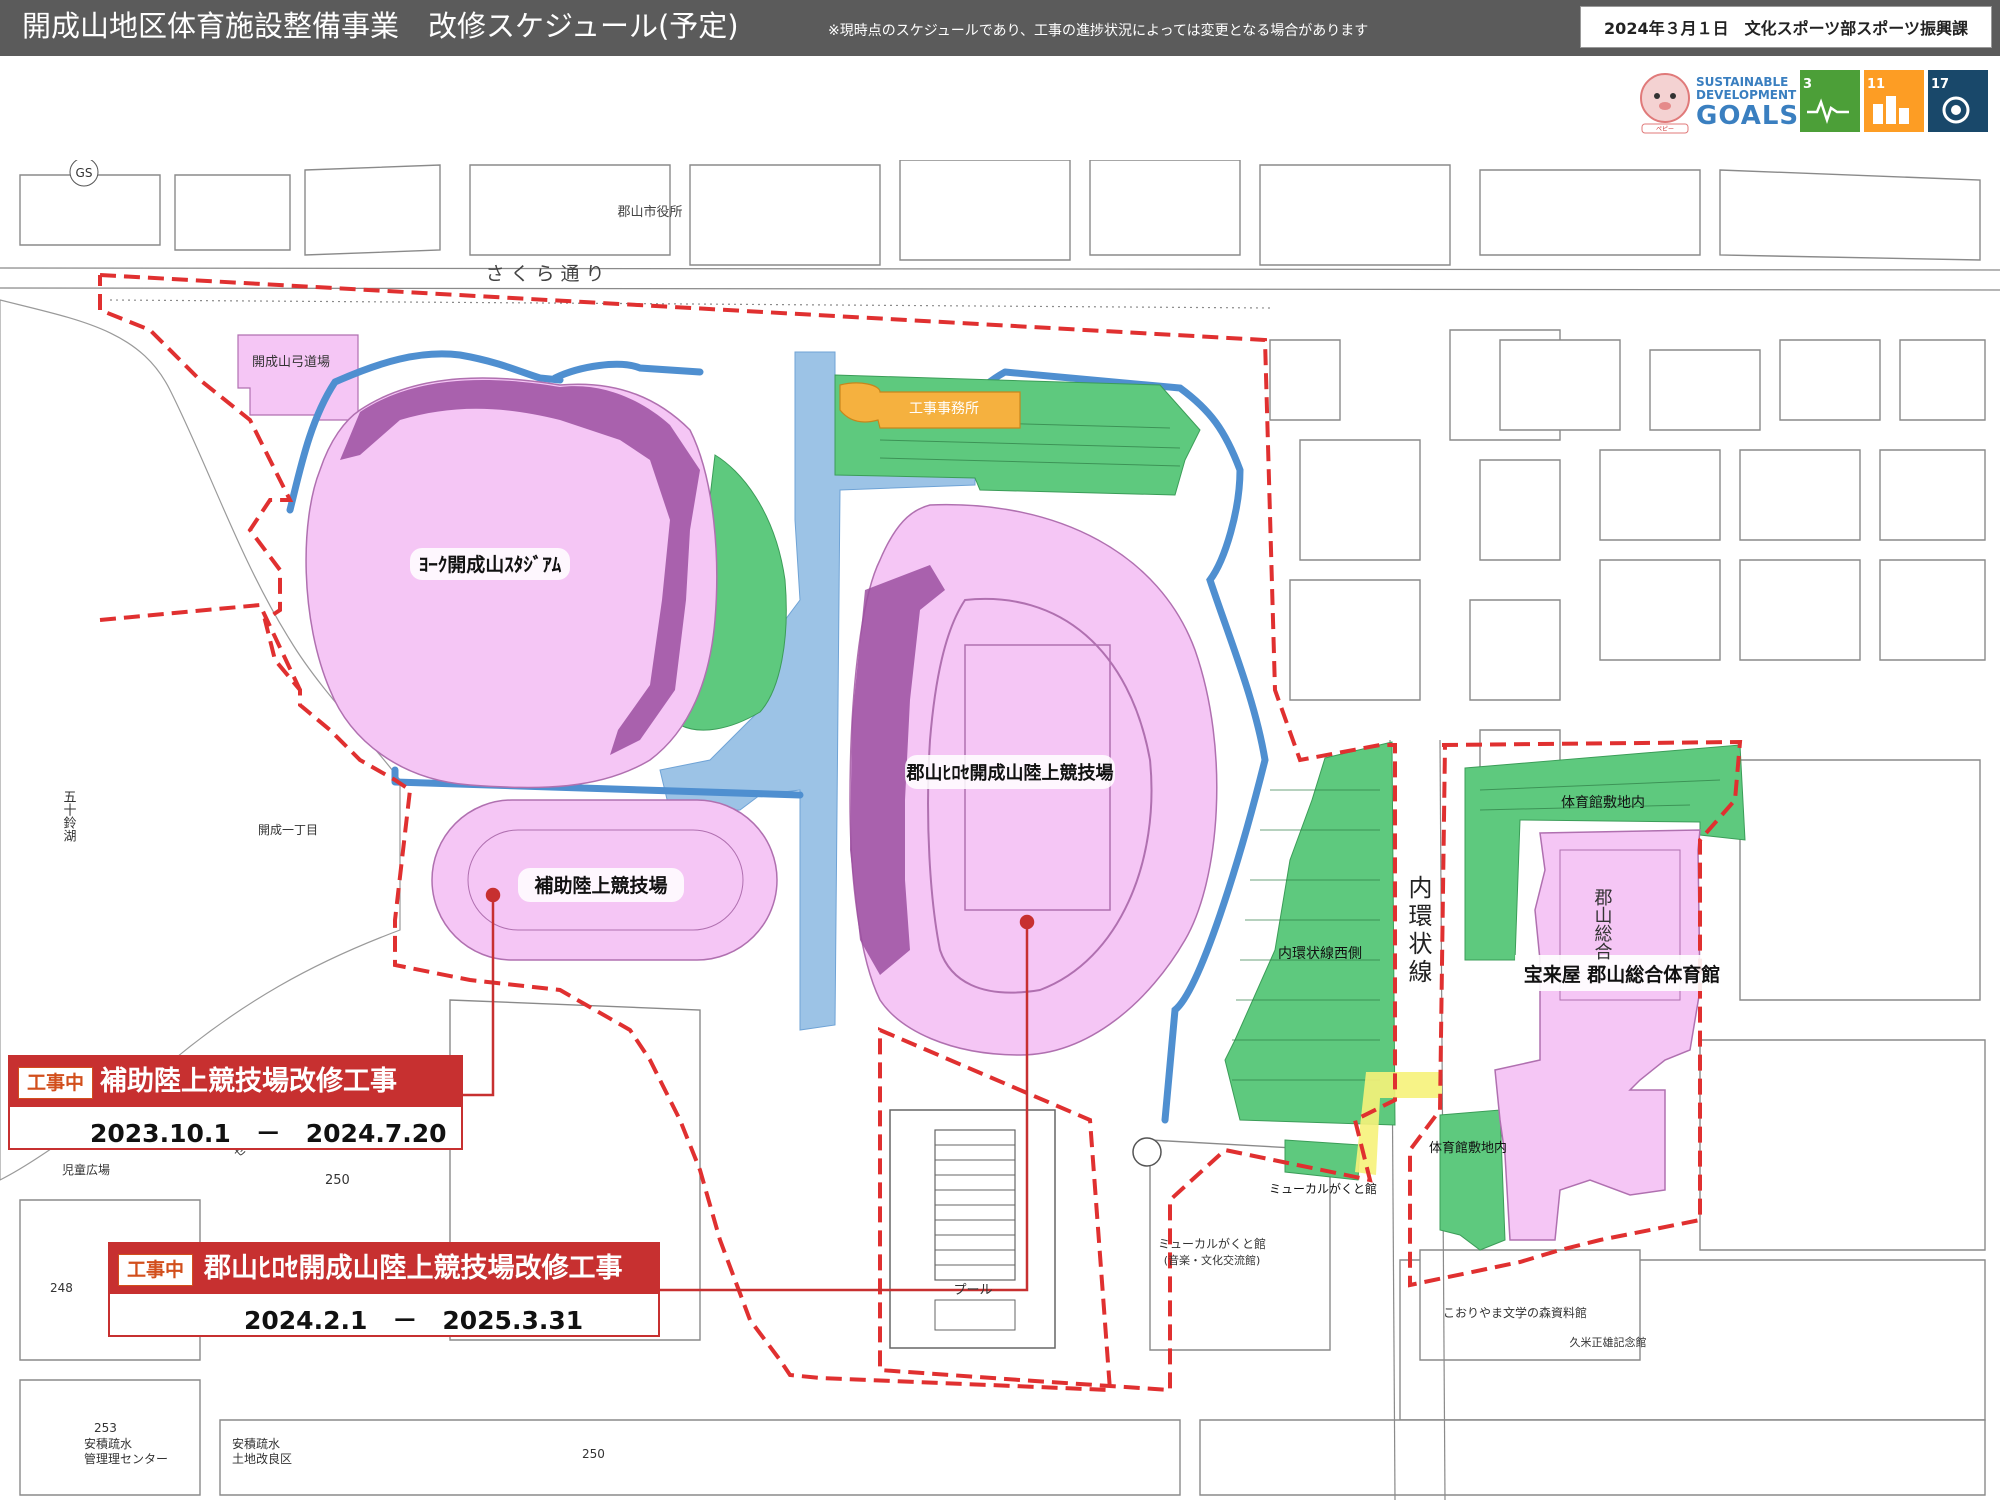 The height and width of the screenshot is (1500, 2000). Describe the element at coordinates (1468, 1148) in the screenshot. I see `gym-site-south-label: 体育館敷地内` at that location.